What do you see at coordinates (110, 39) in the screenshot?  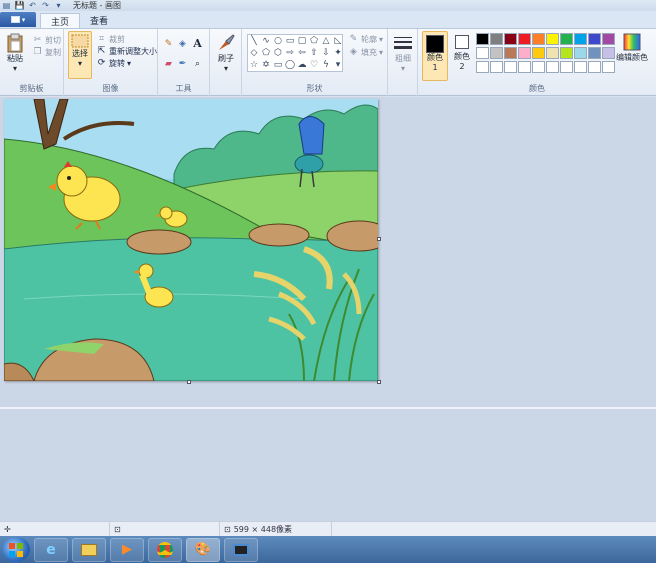 I see `crop-button: ⌗ 裁剪` at bounding box center [110, 39].